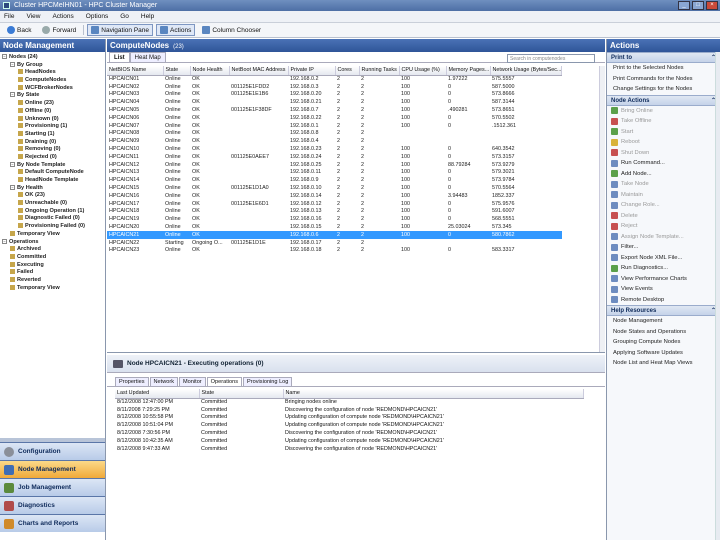 The image size is (720, 540). I want to click on actions-section-header: Help Resources, so click(663, 310).